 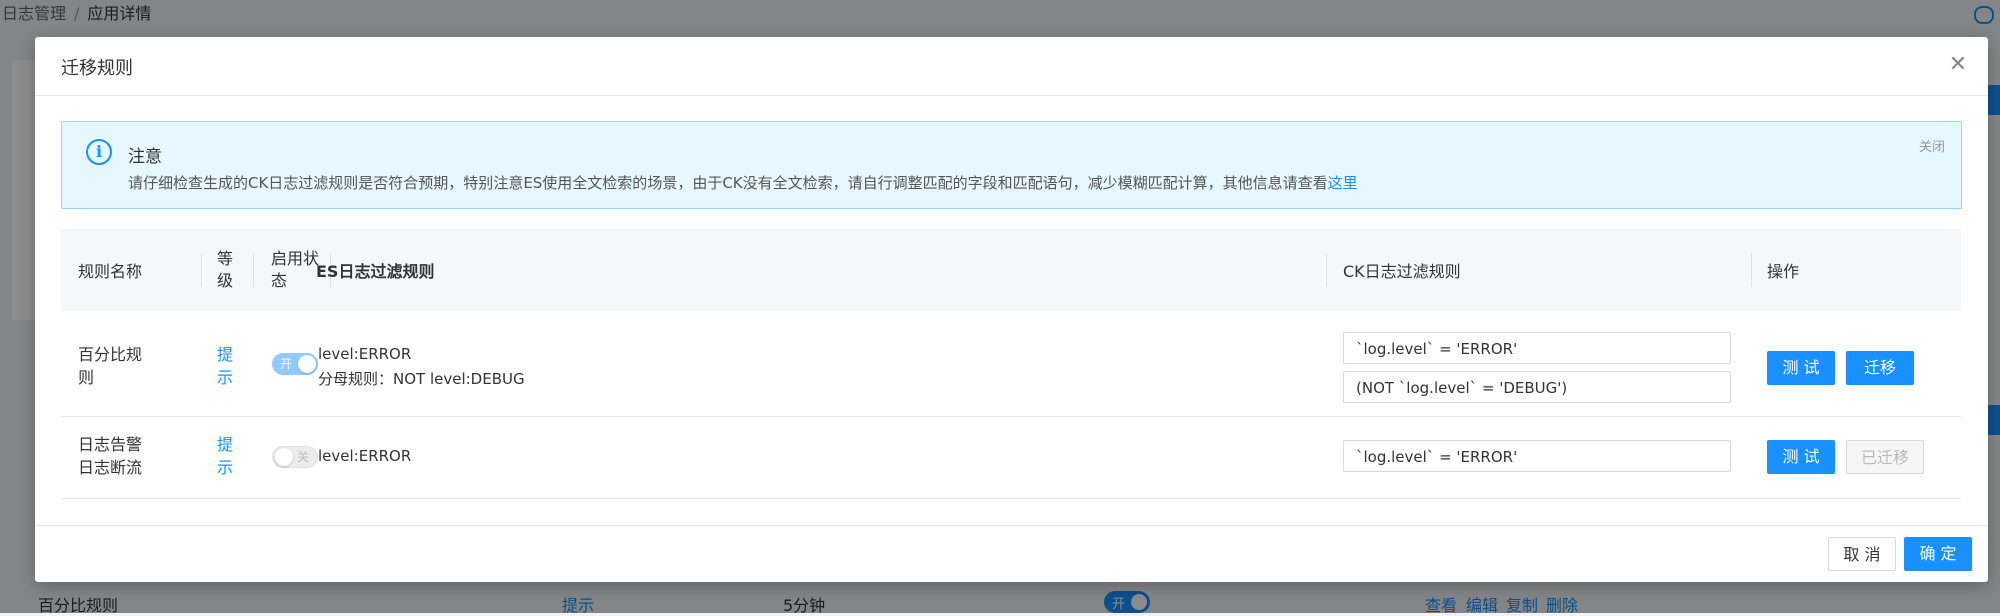 I want to click on alert-title: 注意, so click(x=145, y=157).